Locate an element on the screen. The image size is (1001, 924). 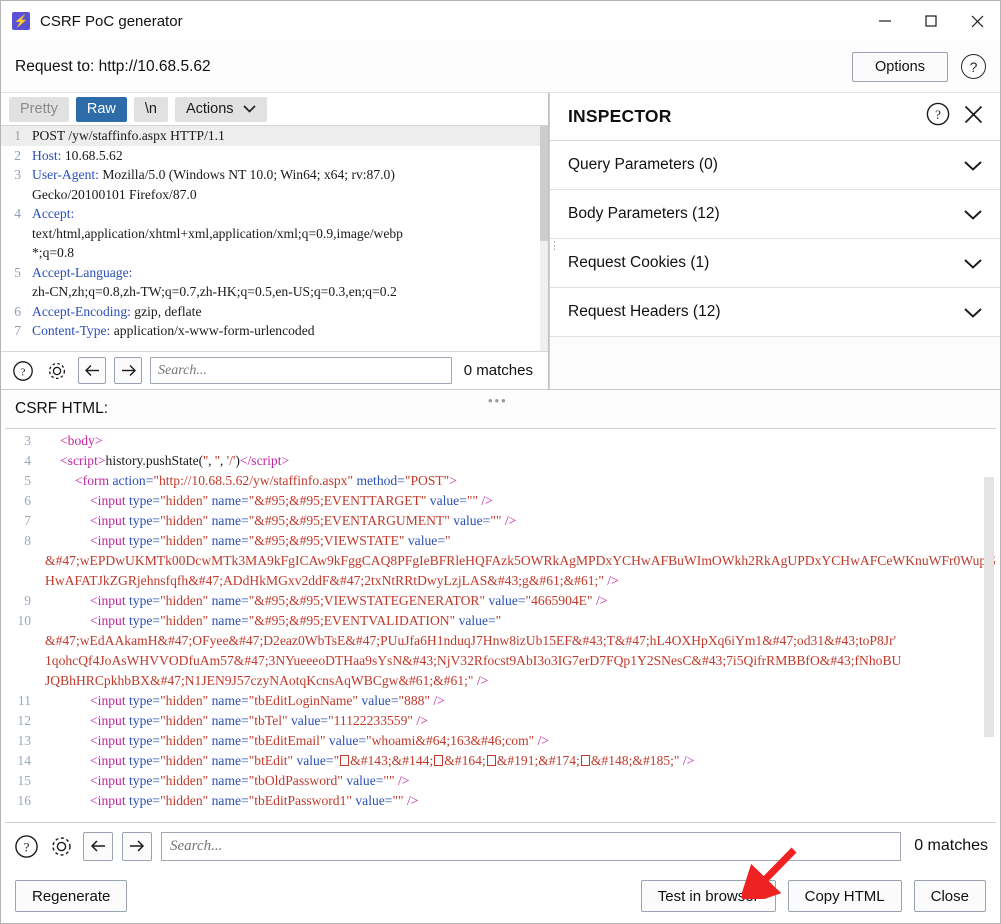
inspector-section-row: Query Parameters (0) is located at coordinates (775, 165).